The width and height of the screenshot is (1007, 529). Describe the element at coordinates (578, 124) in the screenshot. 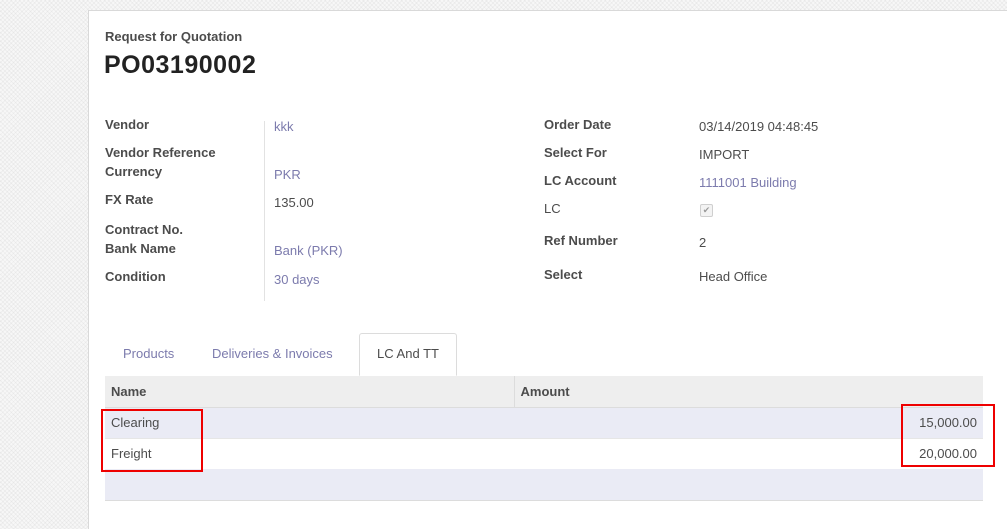

I see `order-date-label: Order Date` at that location.